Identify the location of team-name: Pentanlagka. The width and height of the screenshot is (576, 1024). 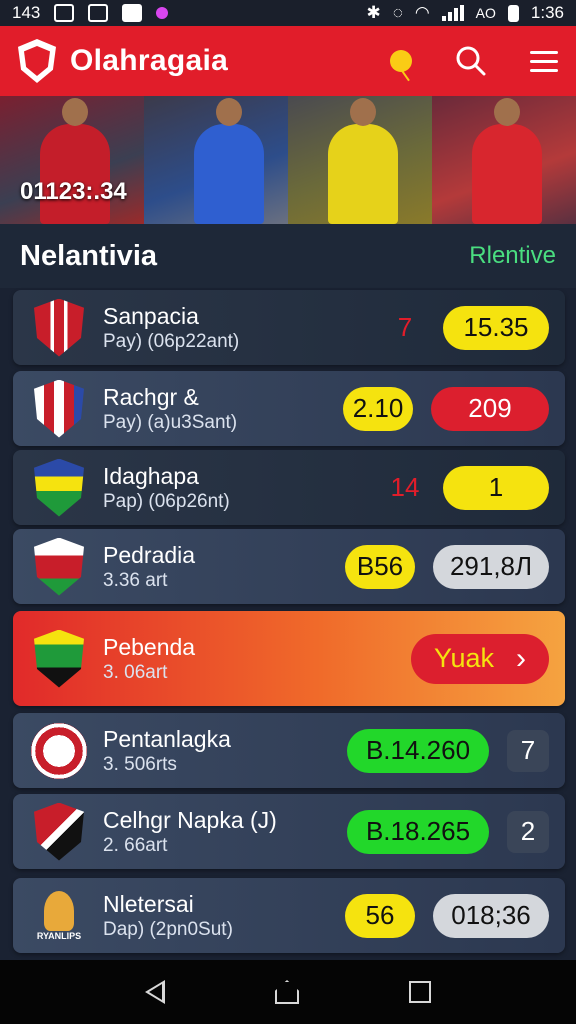
(167, 738).